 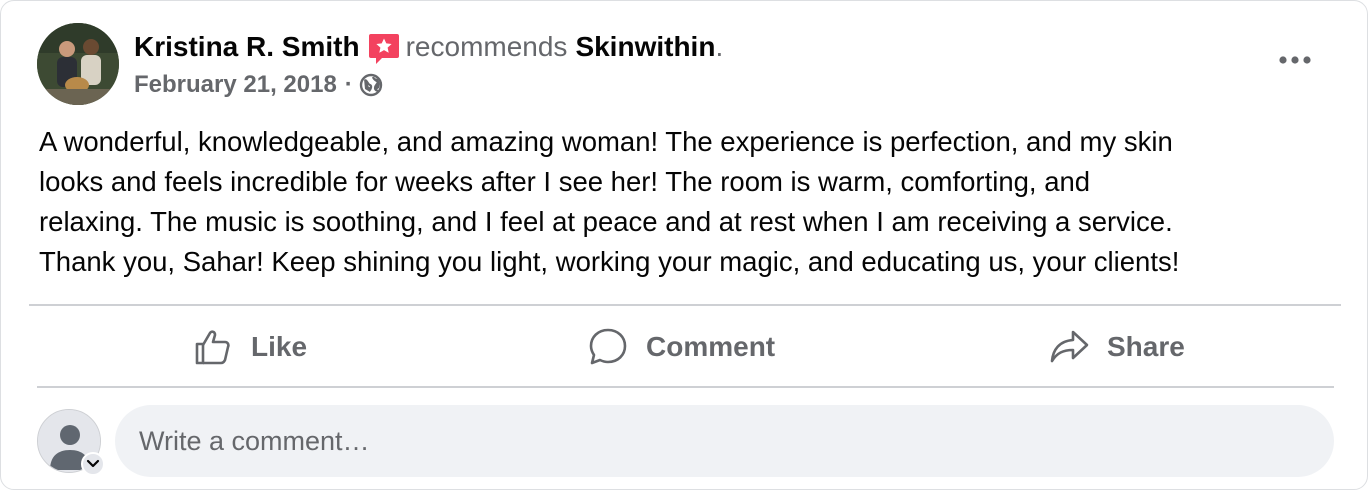 I want to click on recommends-text: recommends, so click(x=486, y=46).